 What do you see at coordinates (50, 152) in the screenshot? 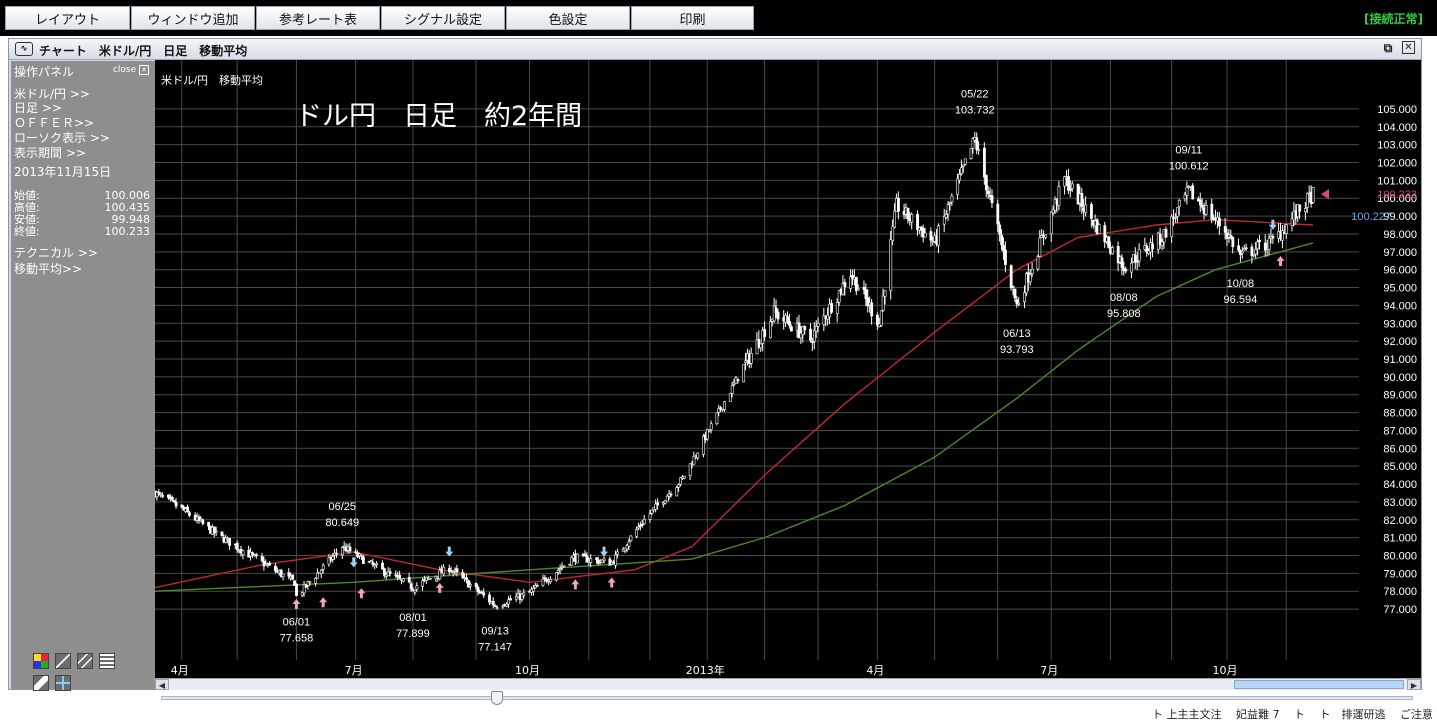
I see `panel-link-display-period: 表示期間 >>` at bounding box center [50, 152].